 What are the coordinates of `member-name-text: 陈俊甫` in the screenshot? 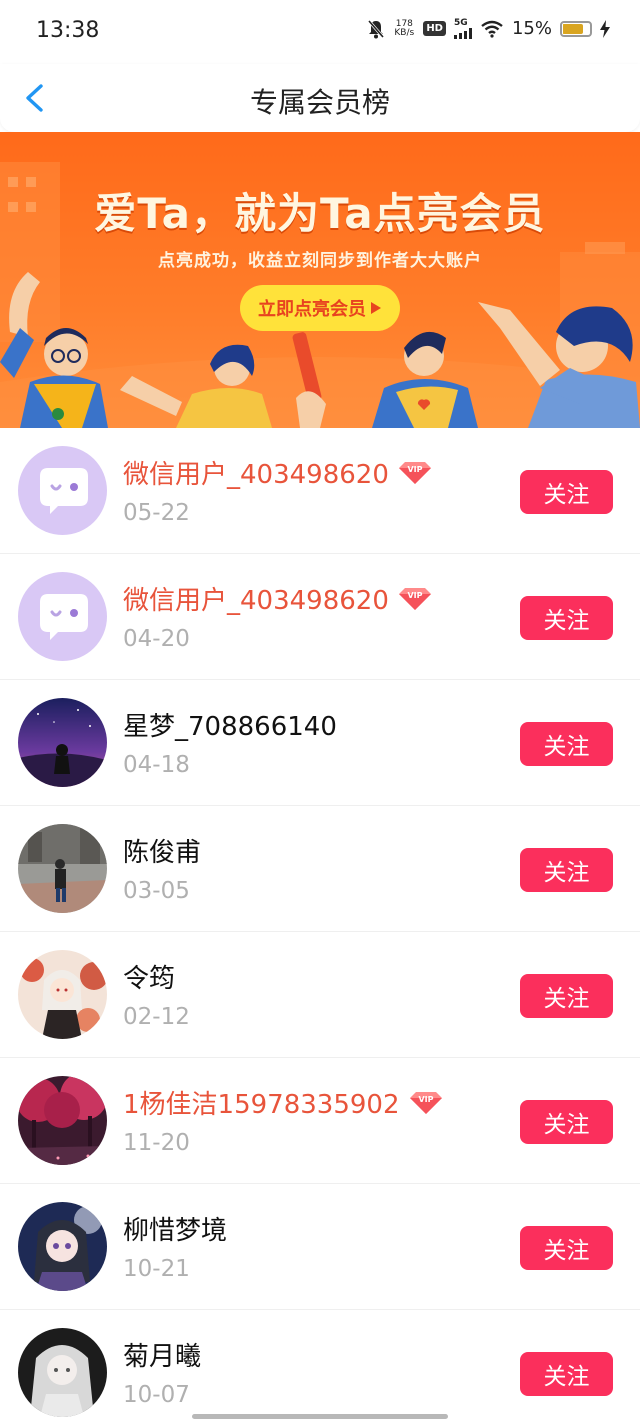 It's located at (162, 853).